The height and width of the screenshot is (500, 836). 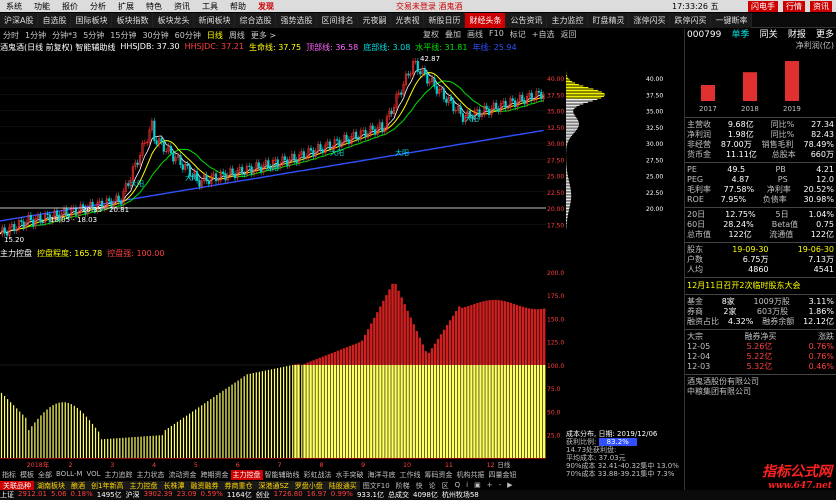 What do you see at coordinates (471, 475) in the screenshot?
I see `indicator-tab: 机构共振` at bounding box center [471, 475].